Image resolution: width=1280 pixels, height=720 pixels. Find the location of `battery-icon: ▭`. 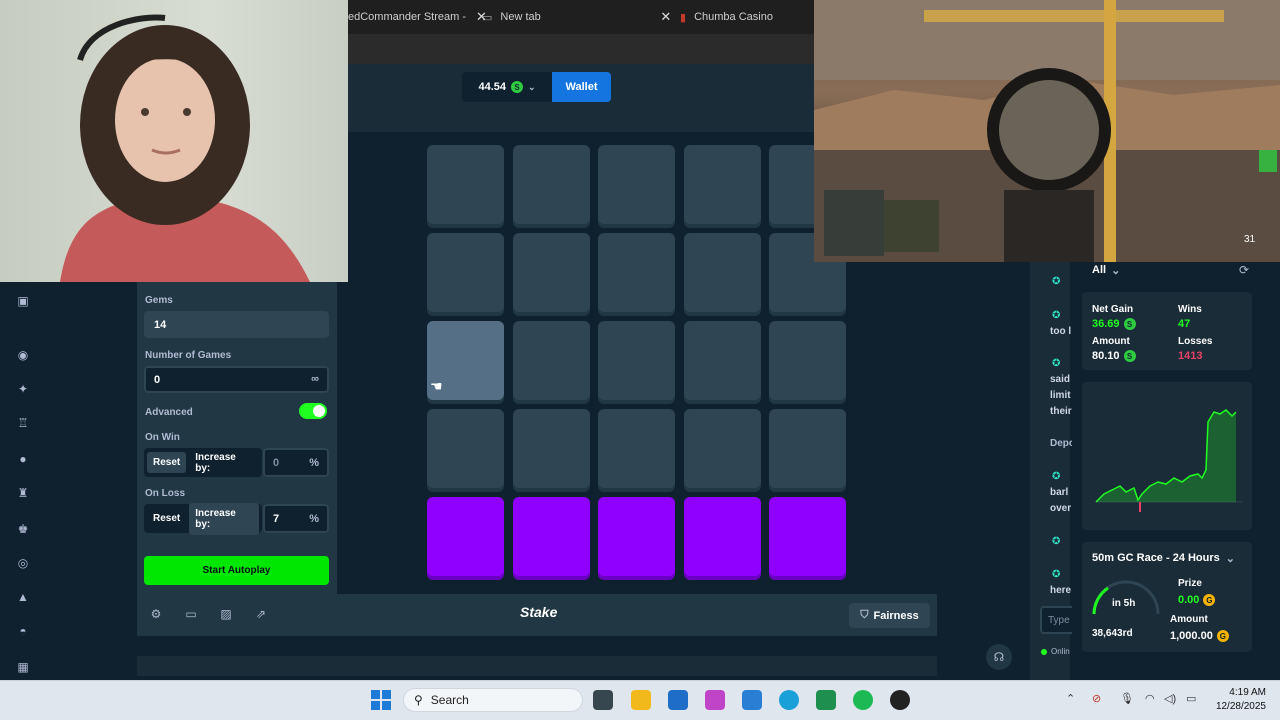

battery-icon: ▭ is located at coordinates (1191, 698).